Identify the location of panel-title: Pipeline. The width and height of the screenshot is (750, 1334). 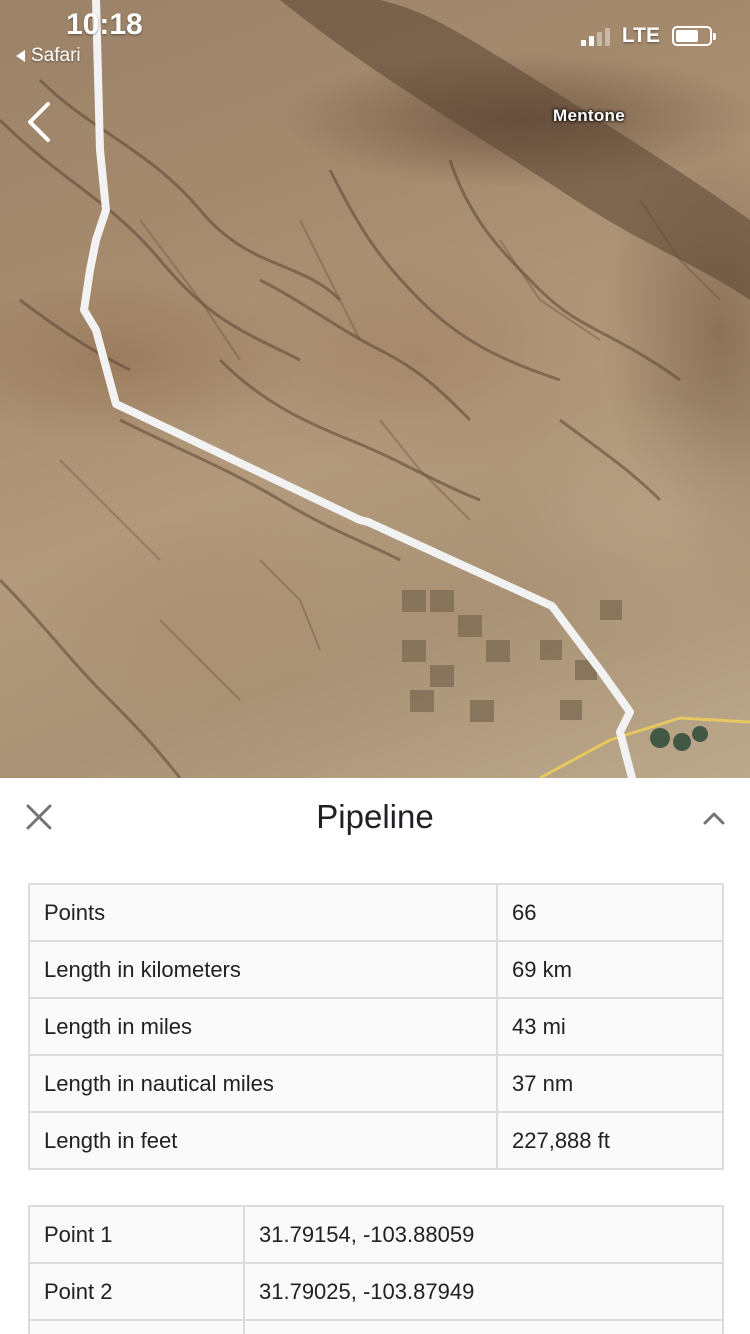
(375, 816).